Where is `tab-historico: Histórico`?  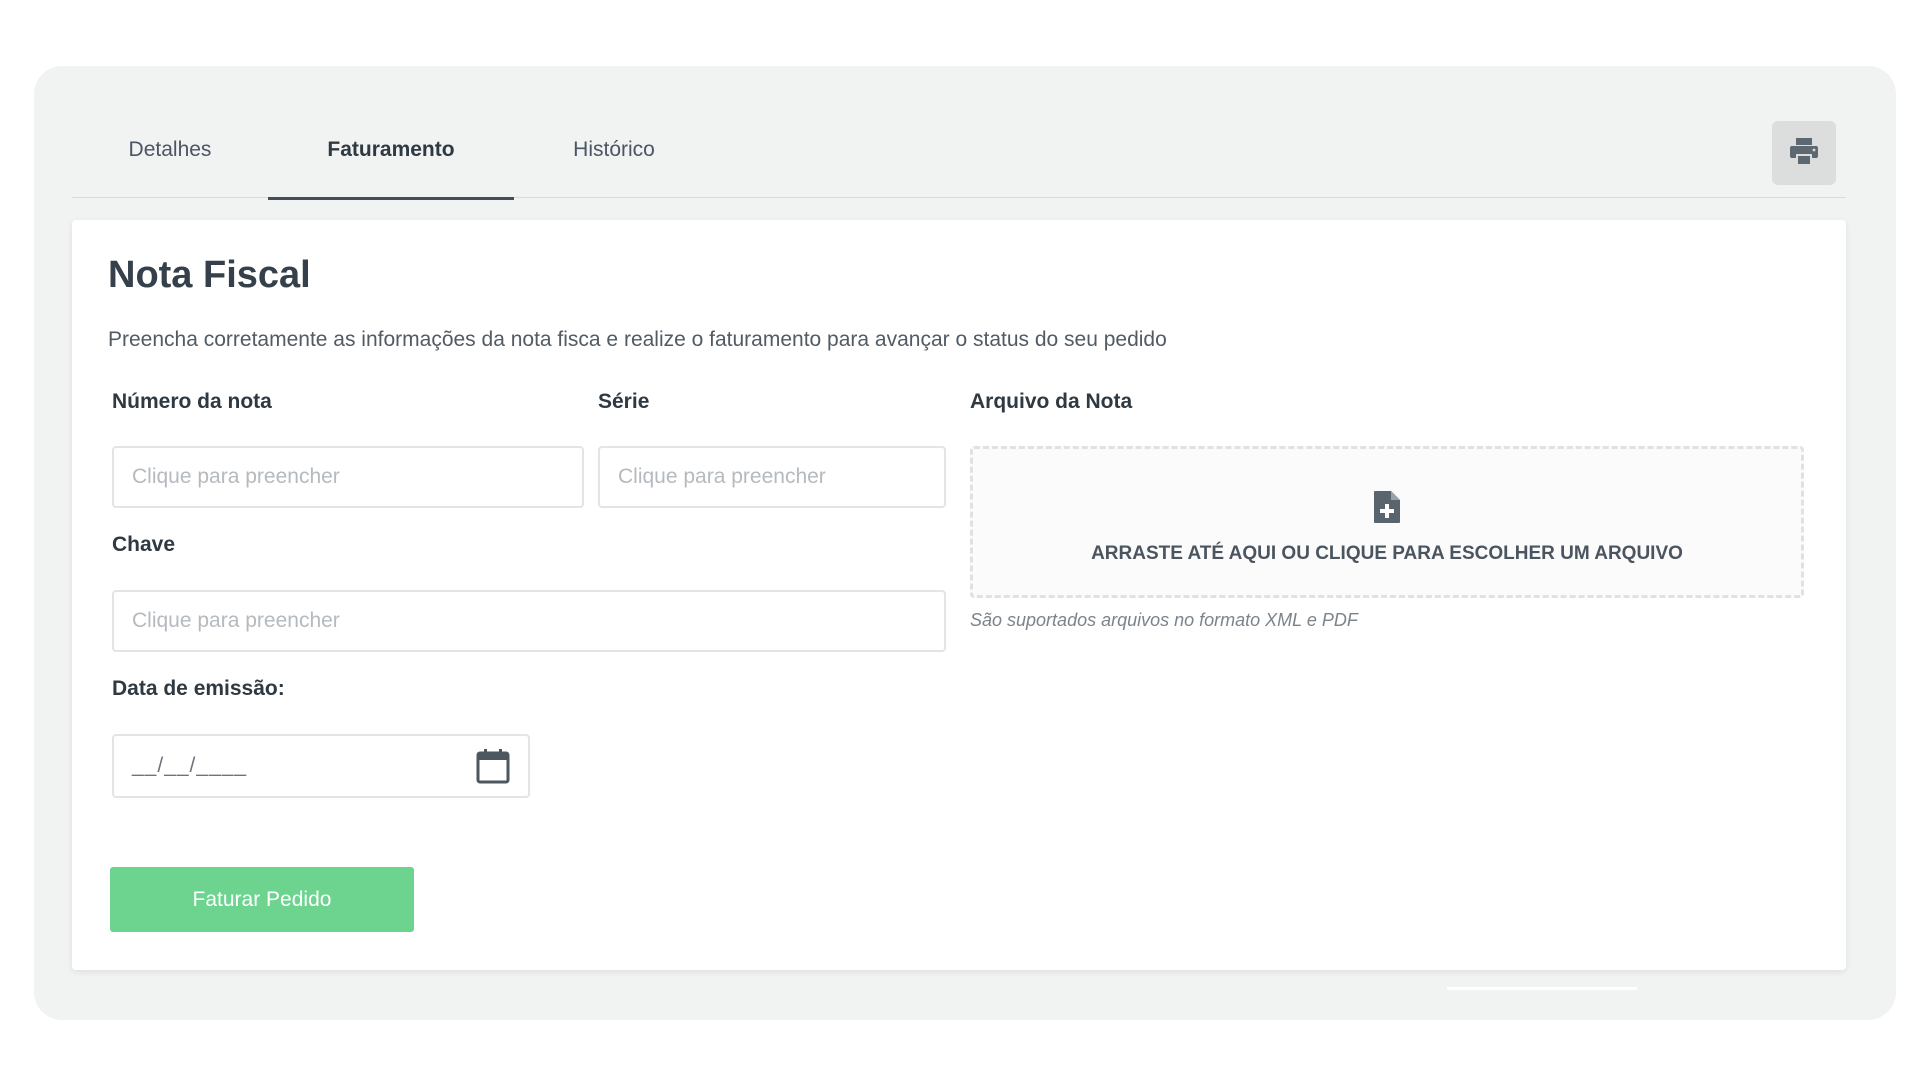
tab-historico: Histórico is located at coordinates (614, 150).